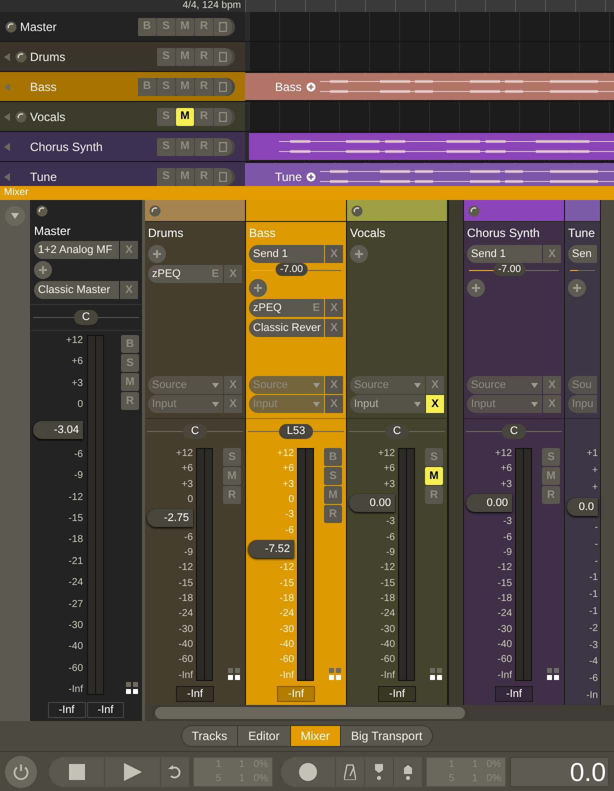 The width and height of the screenshot is (614, 791). I want to click on plugin-slot: Classic Rever, so click(286, 328).